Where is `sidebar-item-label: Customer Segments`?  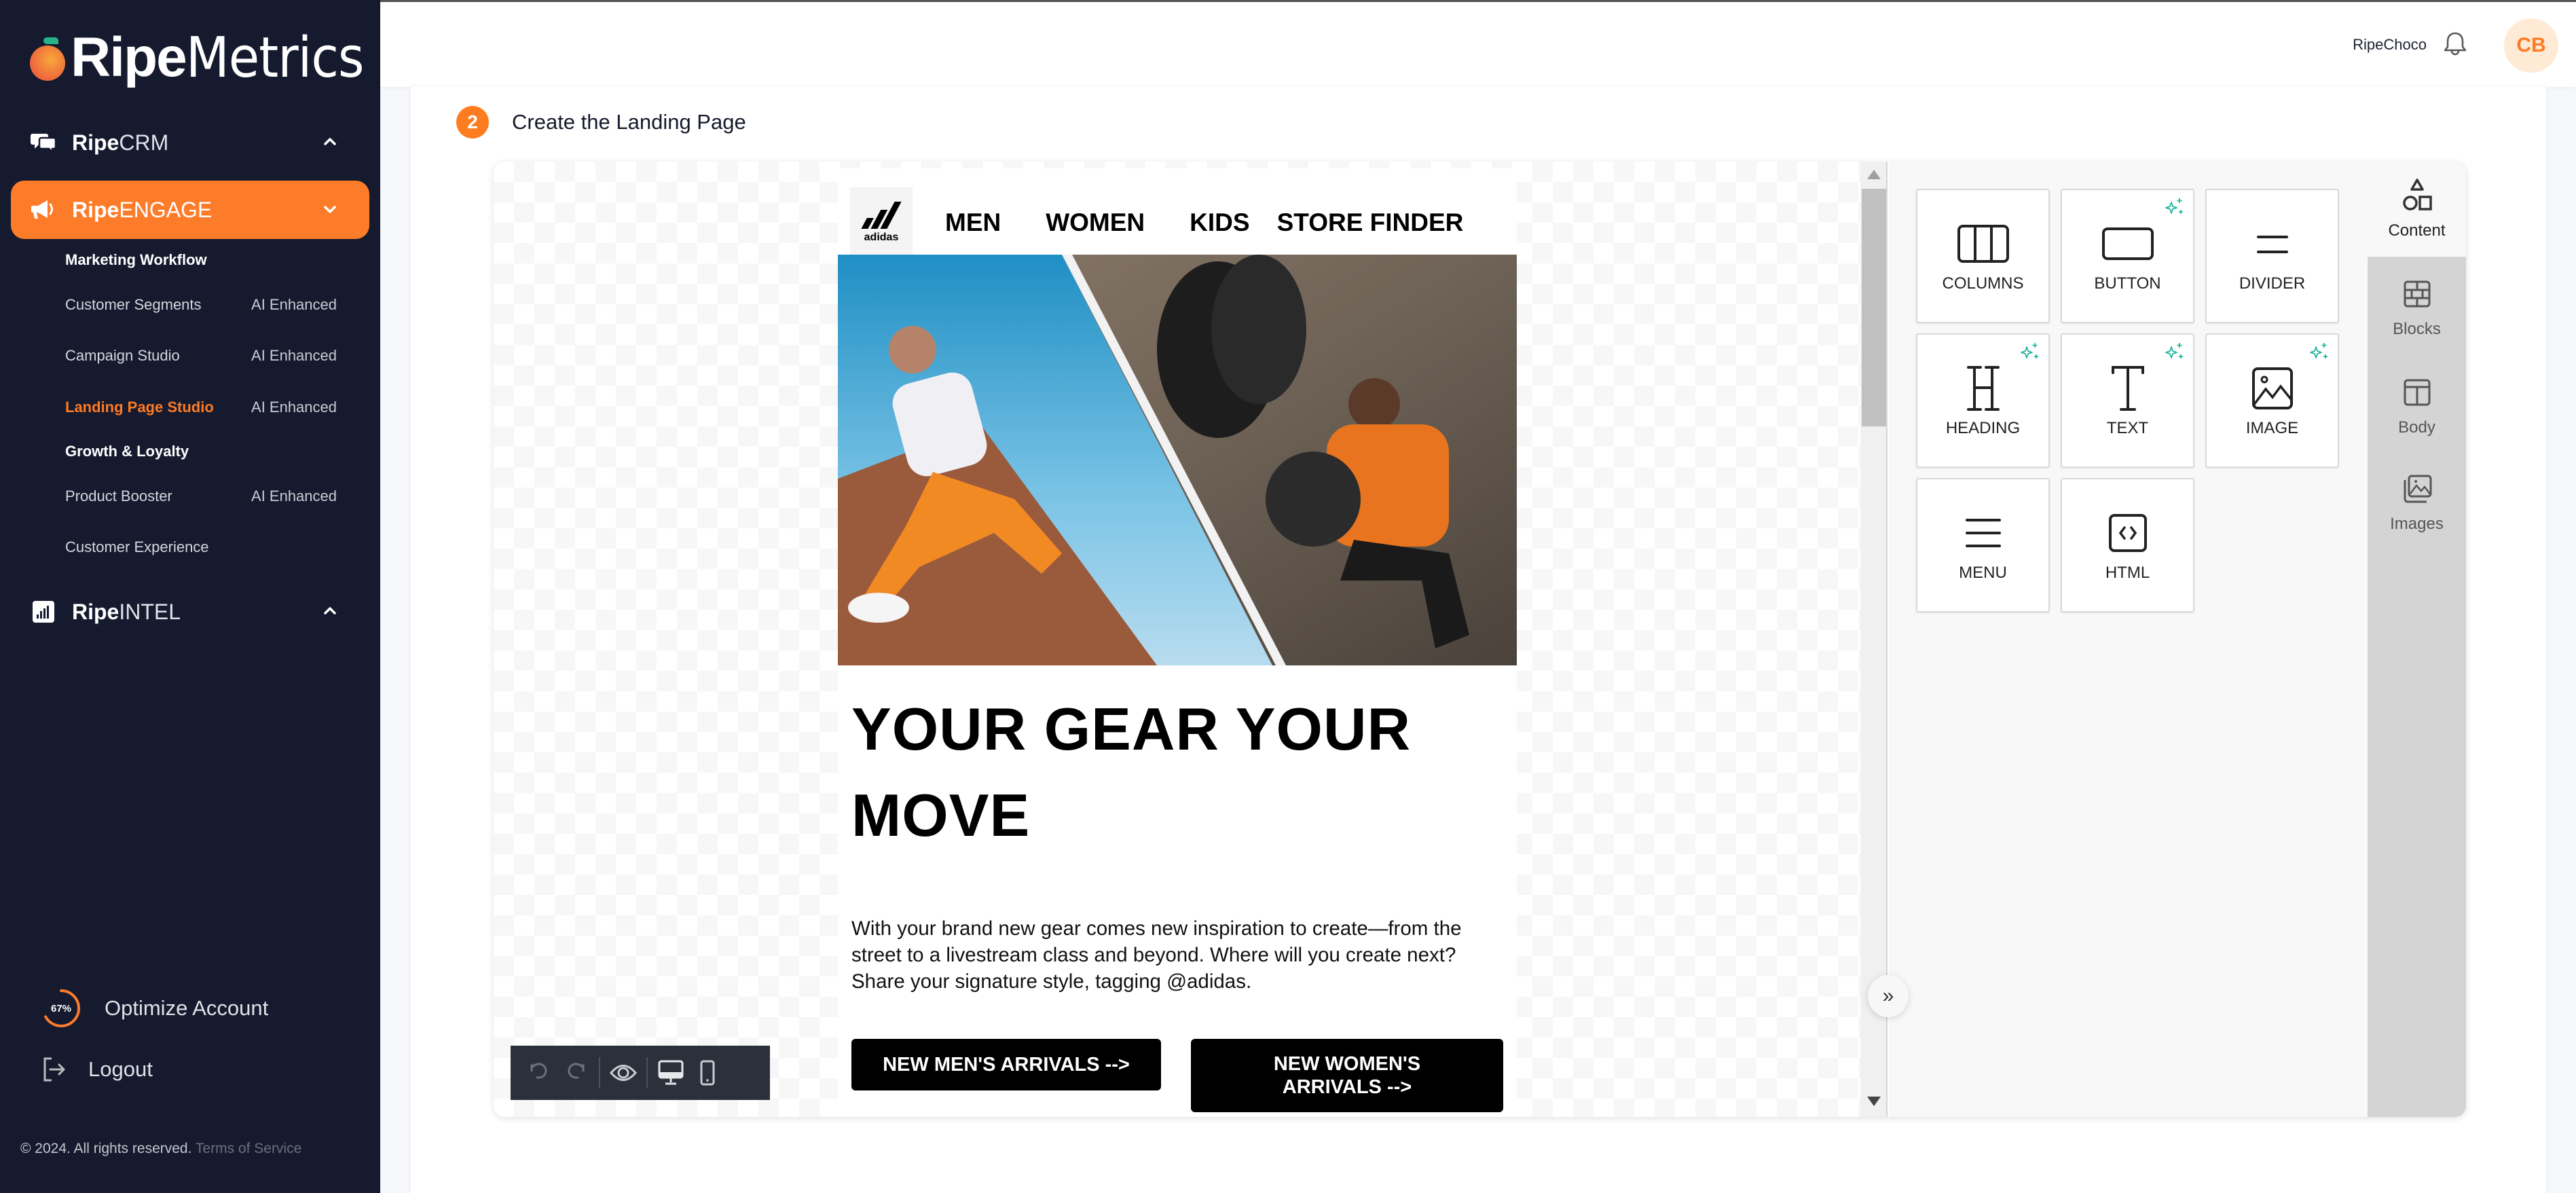
sidebar-item-label: Customer Segments is located at coordinates (133, 304).